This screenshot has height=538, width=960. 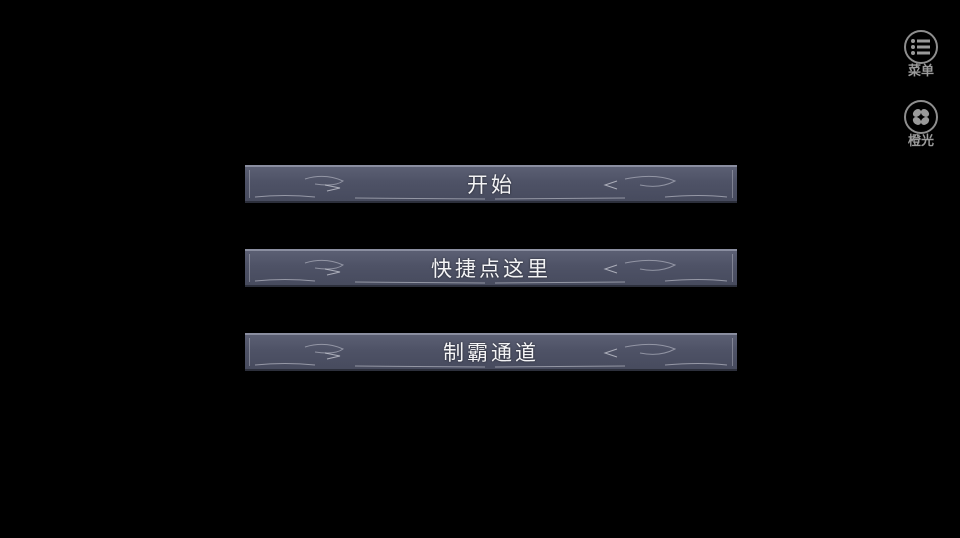 I want to click on conquer-channel-label: 制霸通道, so click(x=491, y=353).